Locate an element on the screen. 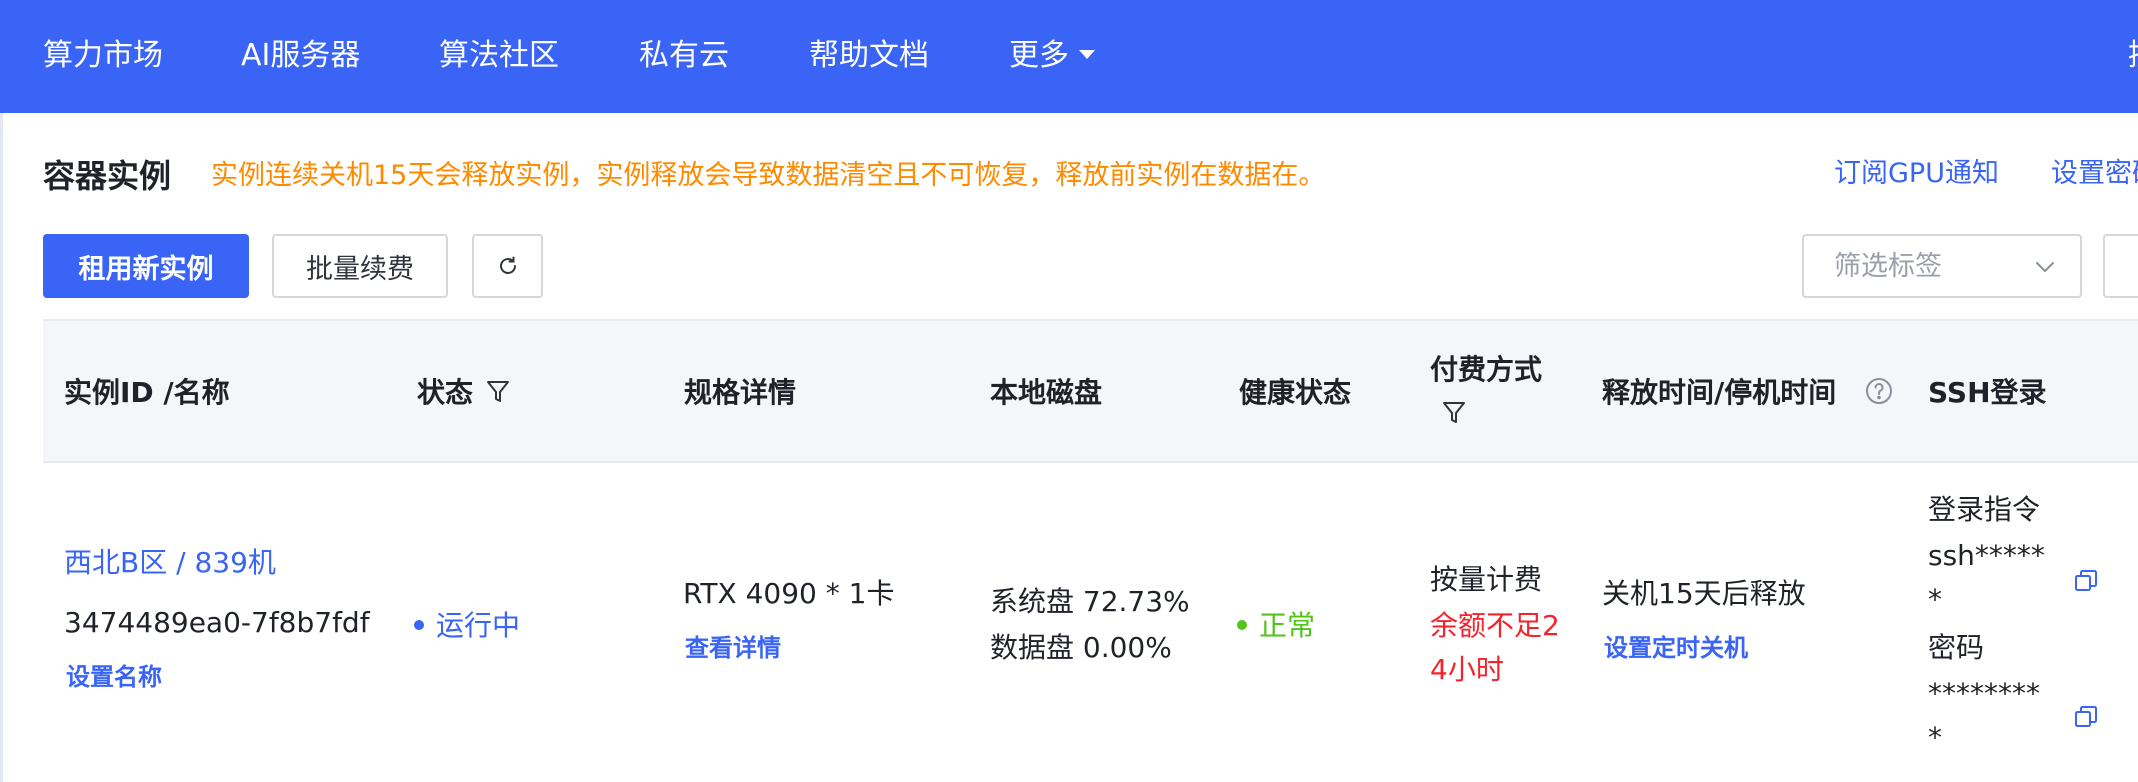  col-health: 健康状态 is located at coordinates (1295, 392).